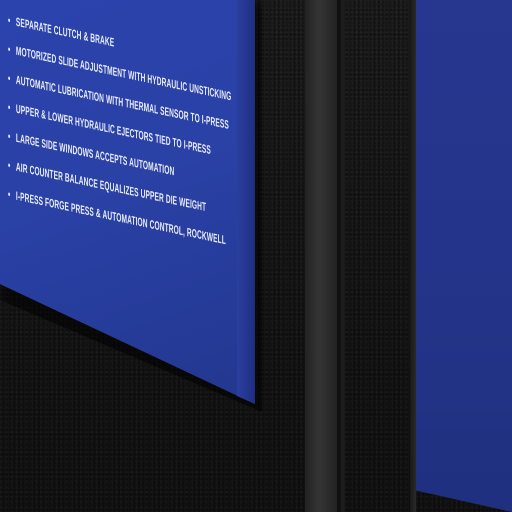 This screenshot has height=512, width=512. Describe the element at coordinates (246, 202) in the screenshot. I see `sign-edge` at that location.